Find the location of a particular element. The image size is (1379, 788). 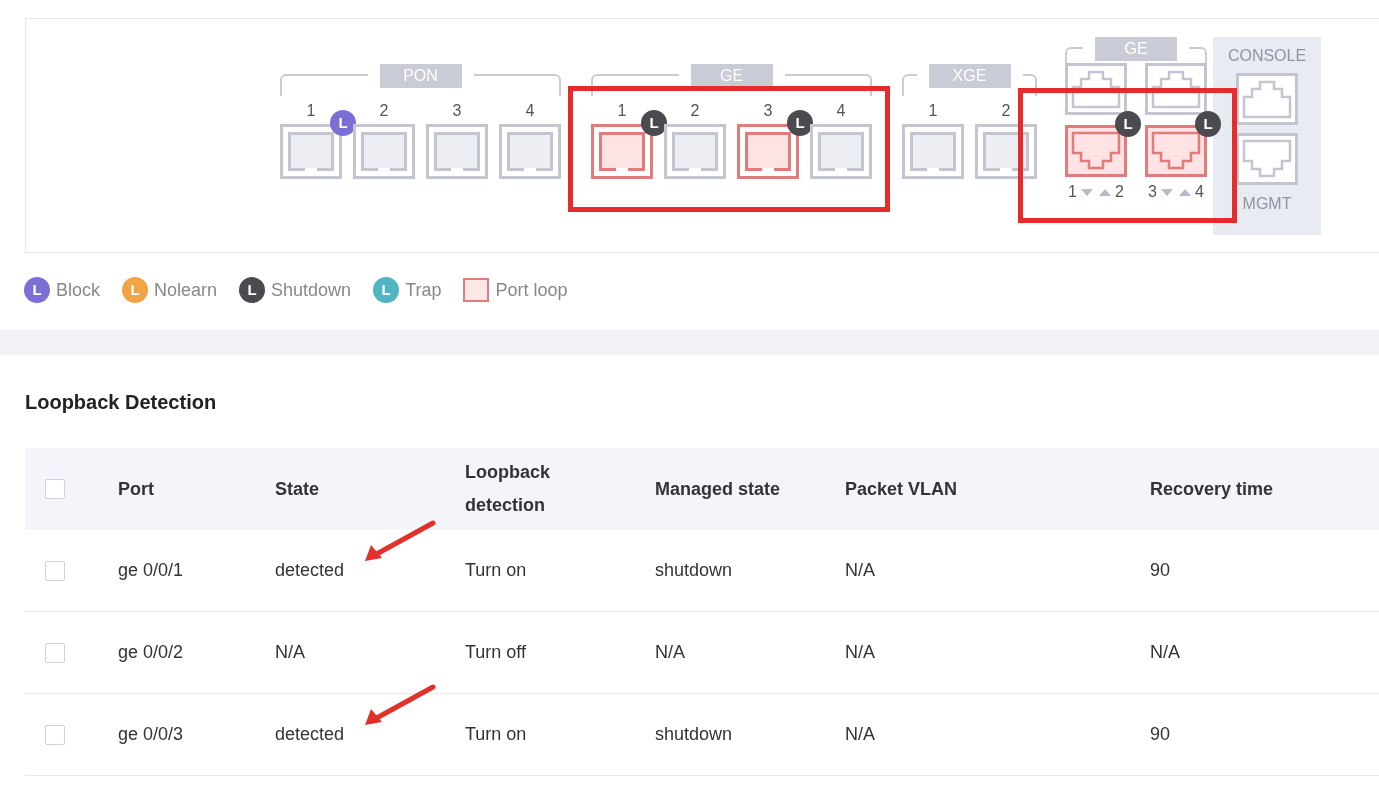

column-header: Loopback detection is located at coordinates (508, 489).